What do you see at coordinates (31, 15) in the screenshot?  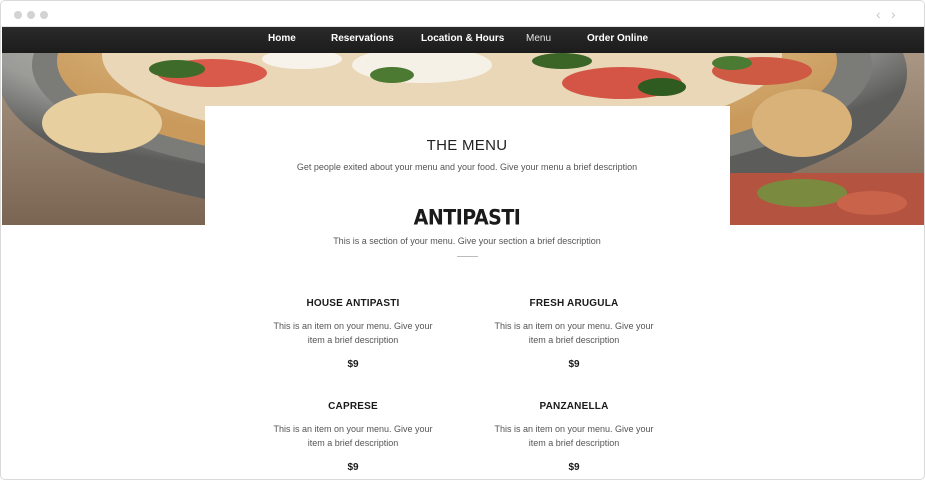 I see `window-minimize-dot` at bounding box center [31, 15].